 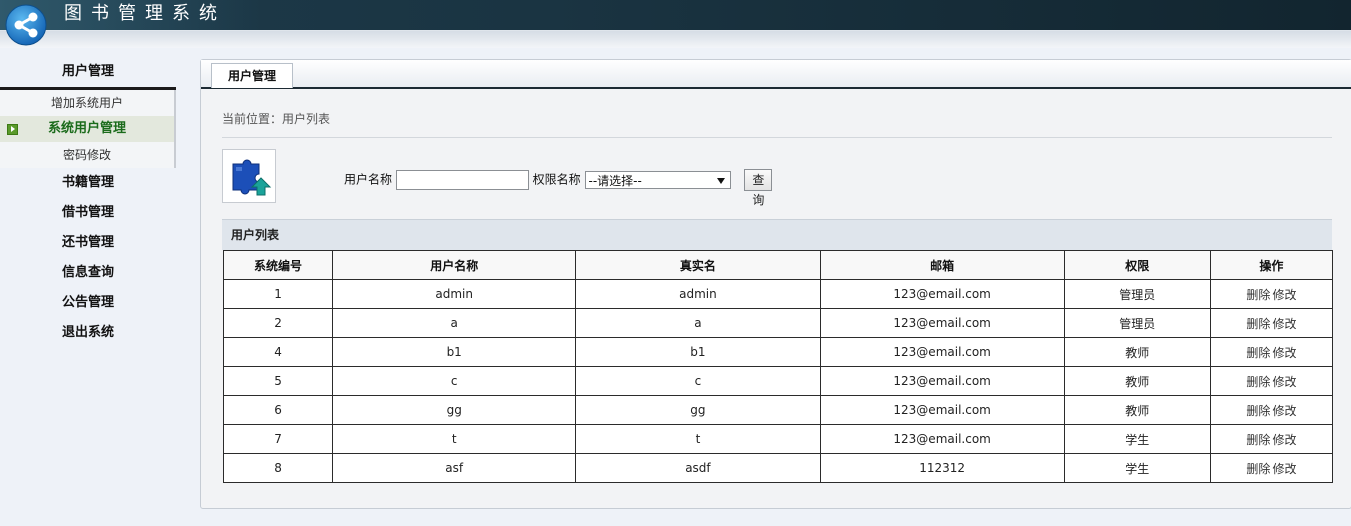 I want to click on cell-id: 7, so click(x=278, y=439).